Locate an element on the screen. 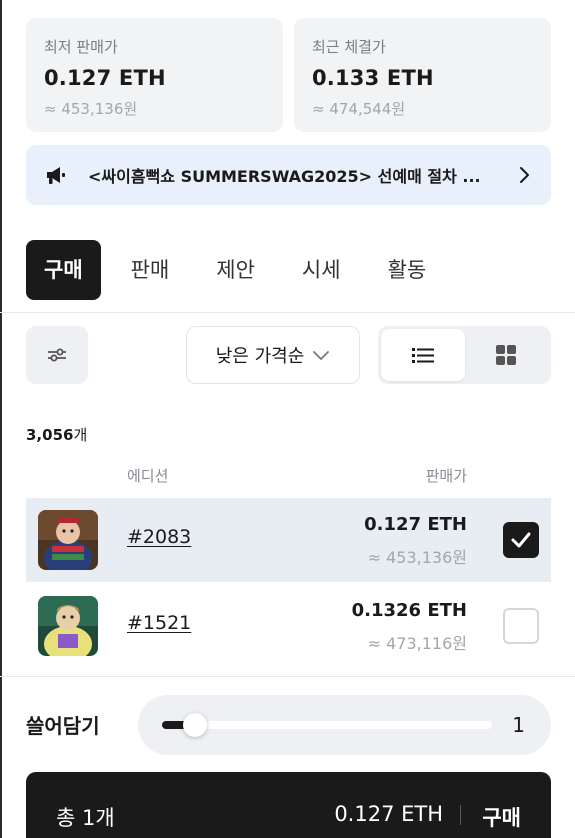 The height and width of the screenshot is (838, 575). sliders-icon is located at coordinates (57, 355).